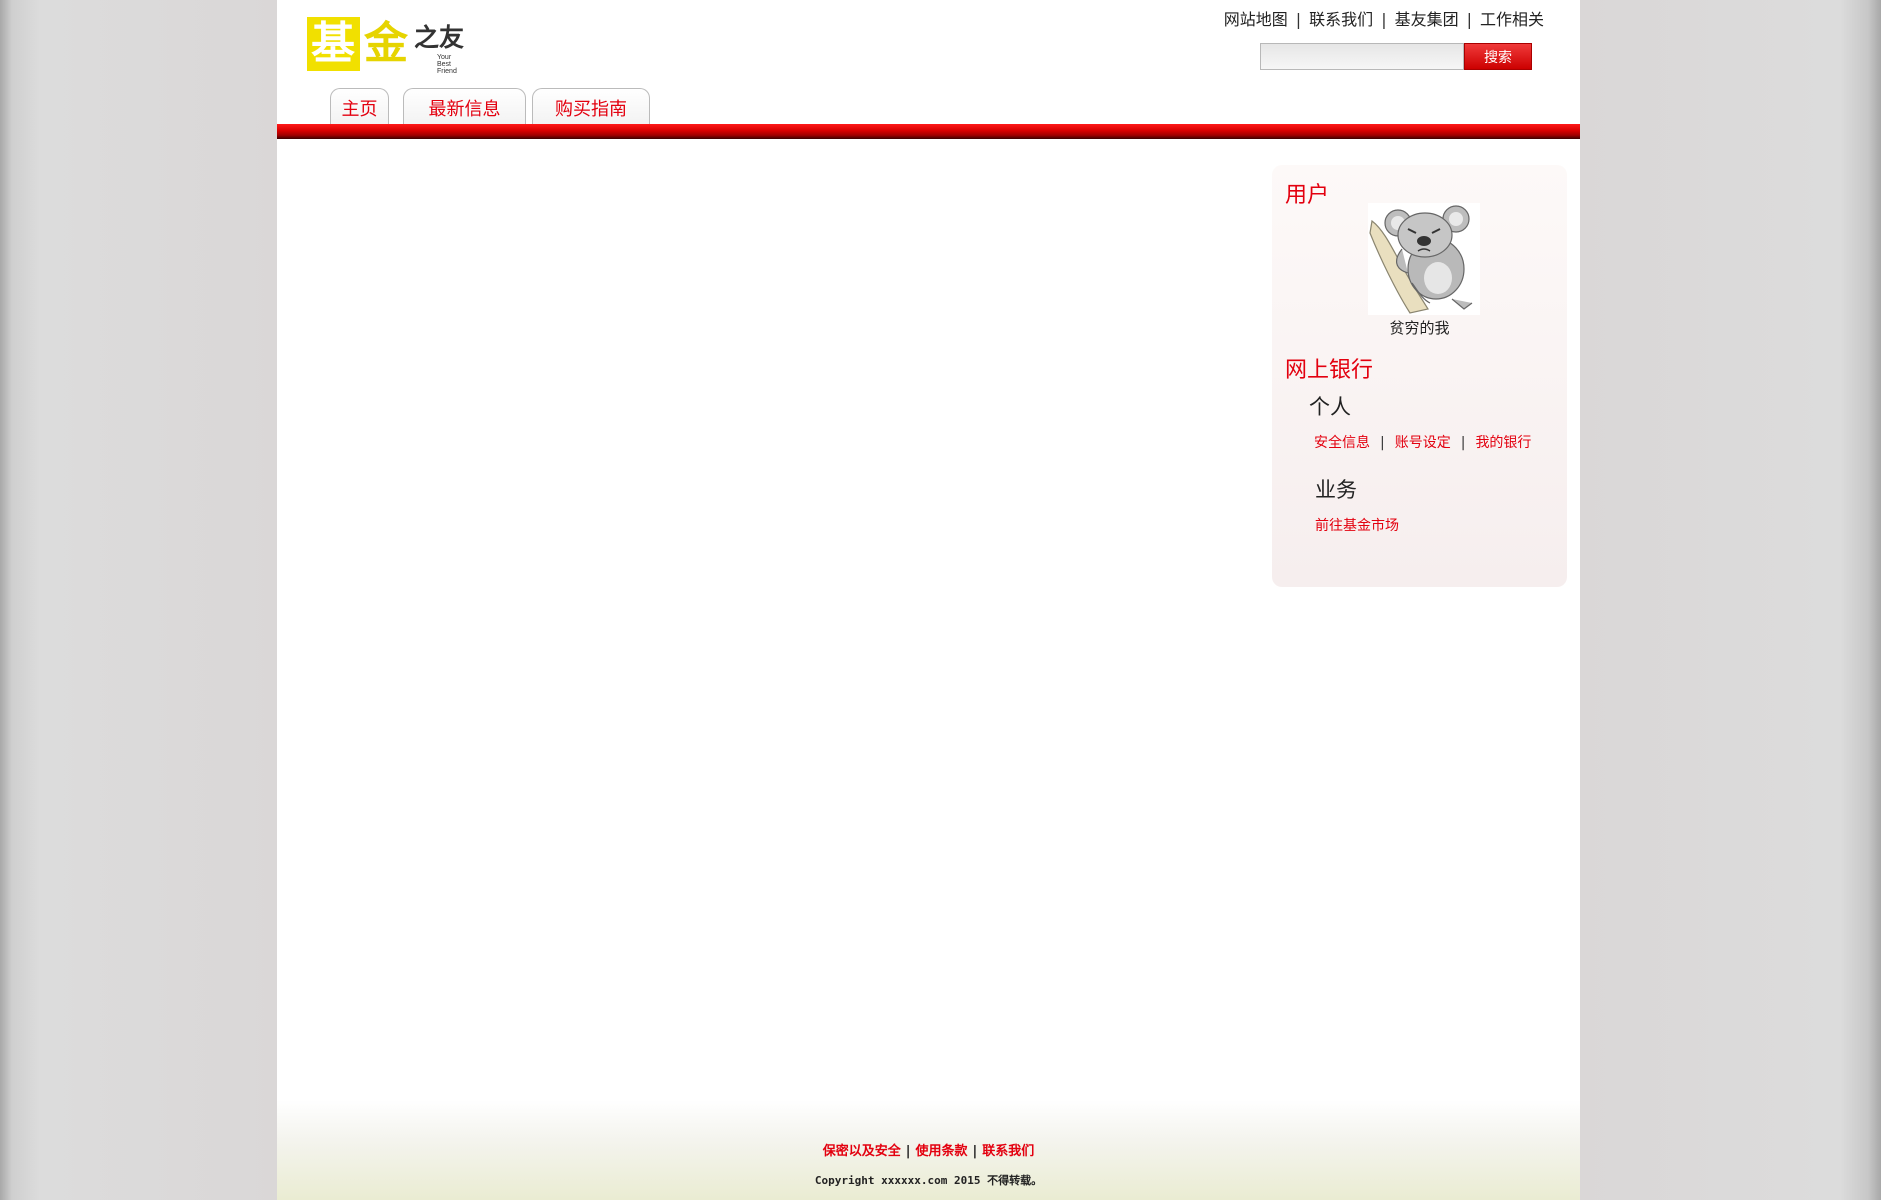 This screenshot has height=1200, width=1881. Describe the element at coordinates (359, 106) in the screenshot. I see `tab-home: 主页` at that location.